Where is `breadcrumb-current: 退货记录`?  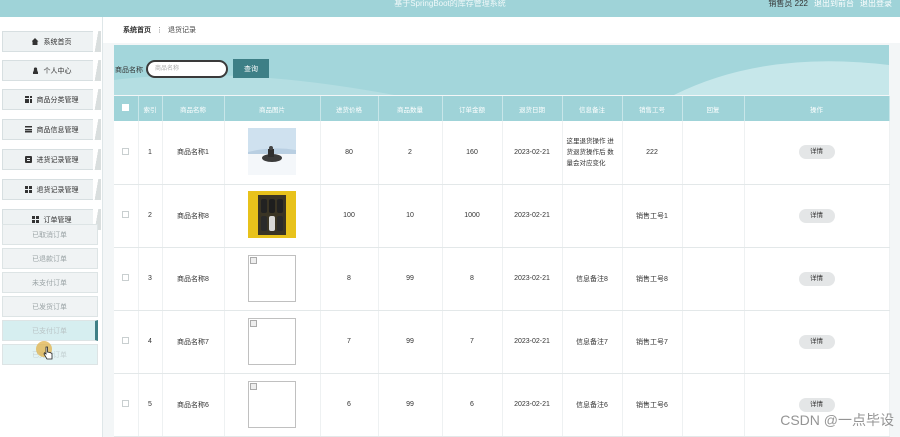 breadcrumb-current: 退货记录 is located at coordinates (182, 30).